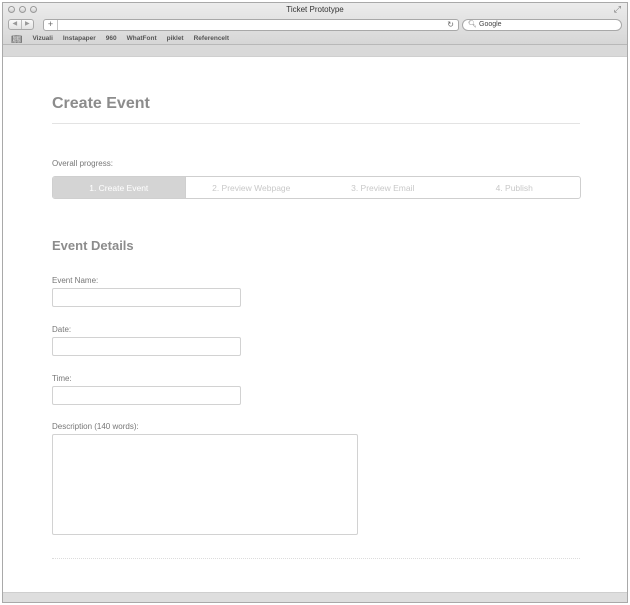 This screenshot has height=605, width=630. Describe the element at coordinates (450, 25) in the screenshot. I see `reload-icon: ↻` at that location.